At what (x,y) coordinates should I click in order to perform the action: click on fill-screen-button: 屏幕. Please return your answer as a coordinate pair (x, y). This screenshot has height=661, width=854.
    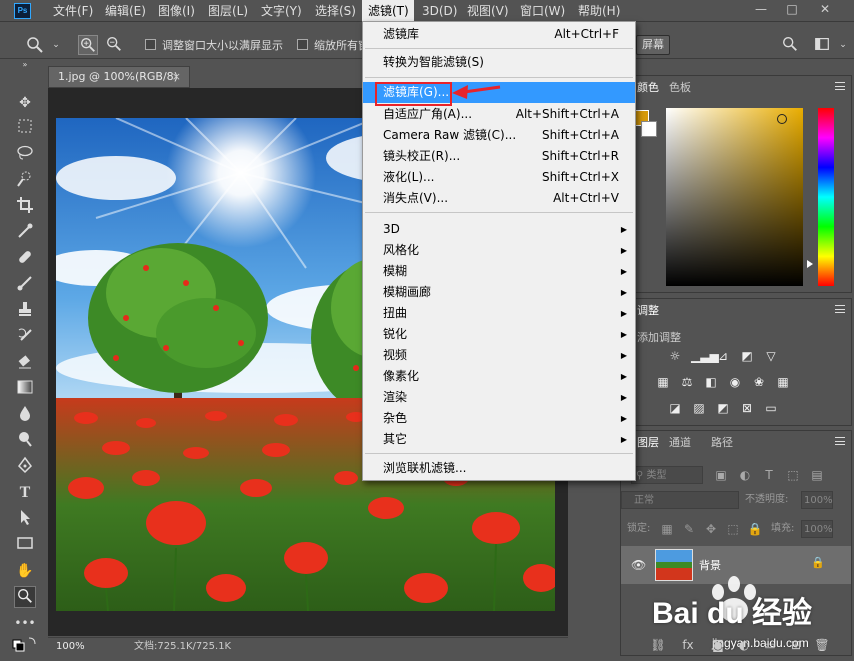
    Looking at the image, I should click on (653, 45).